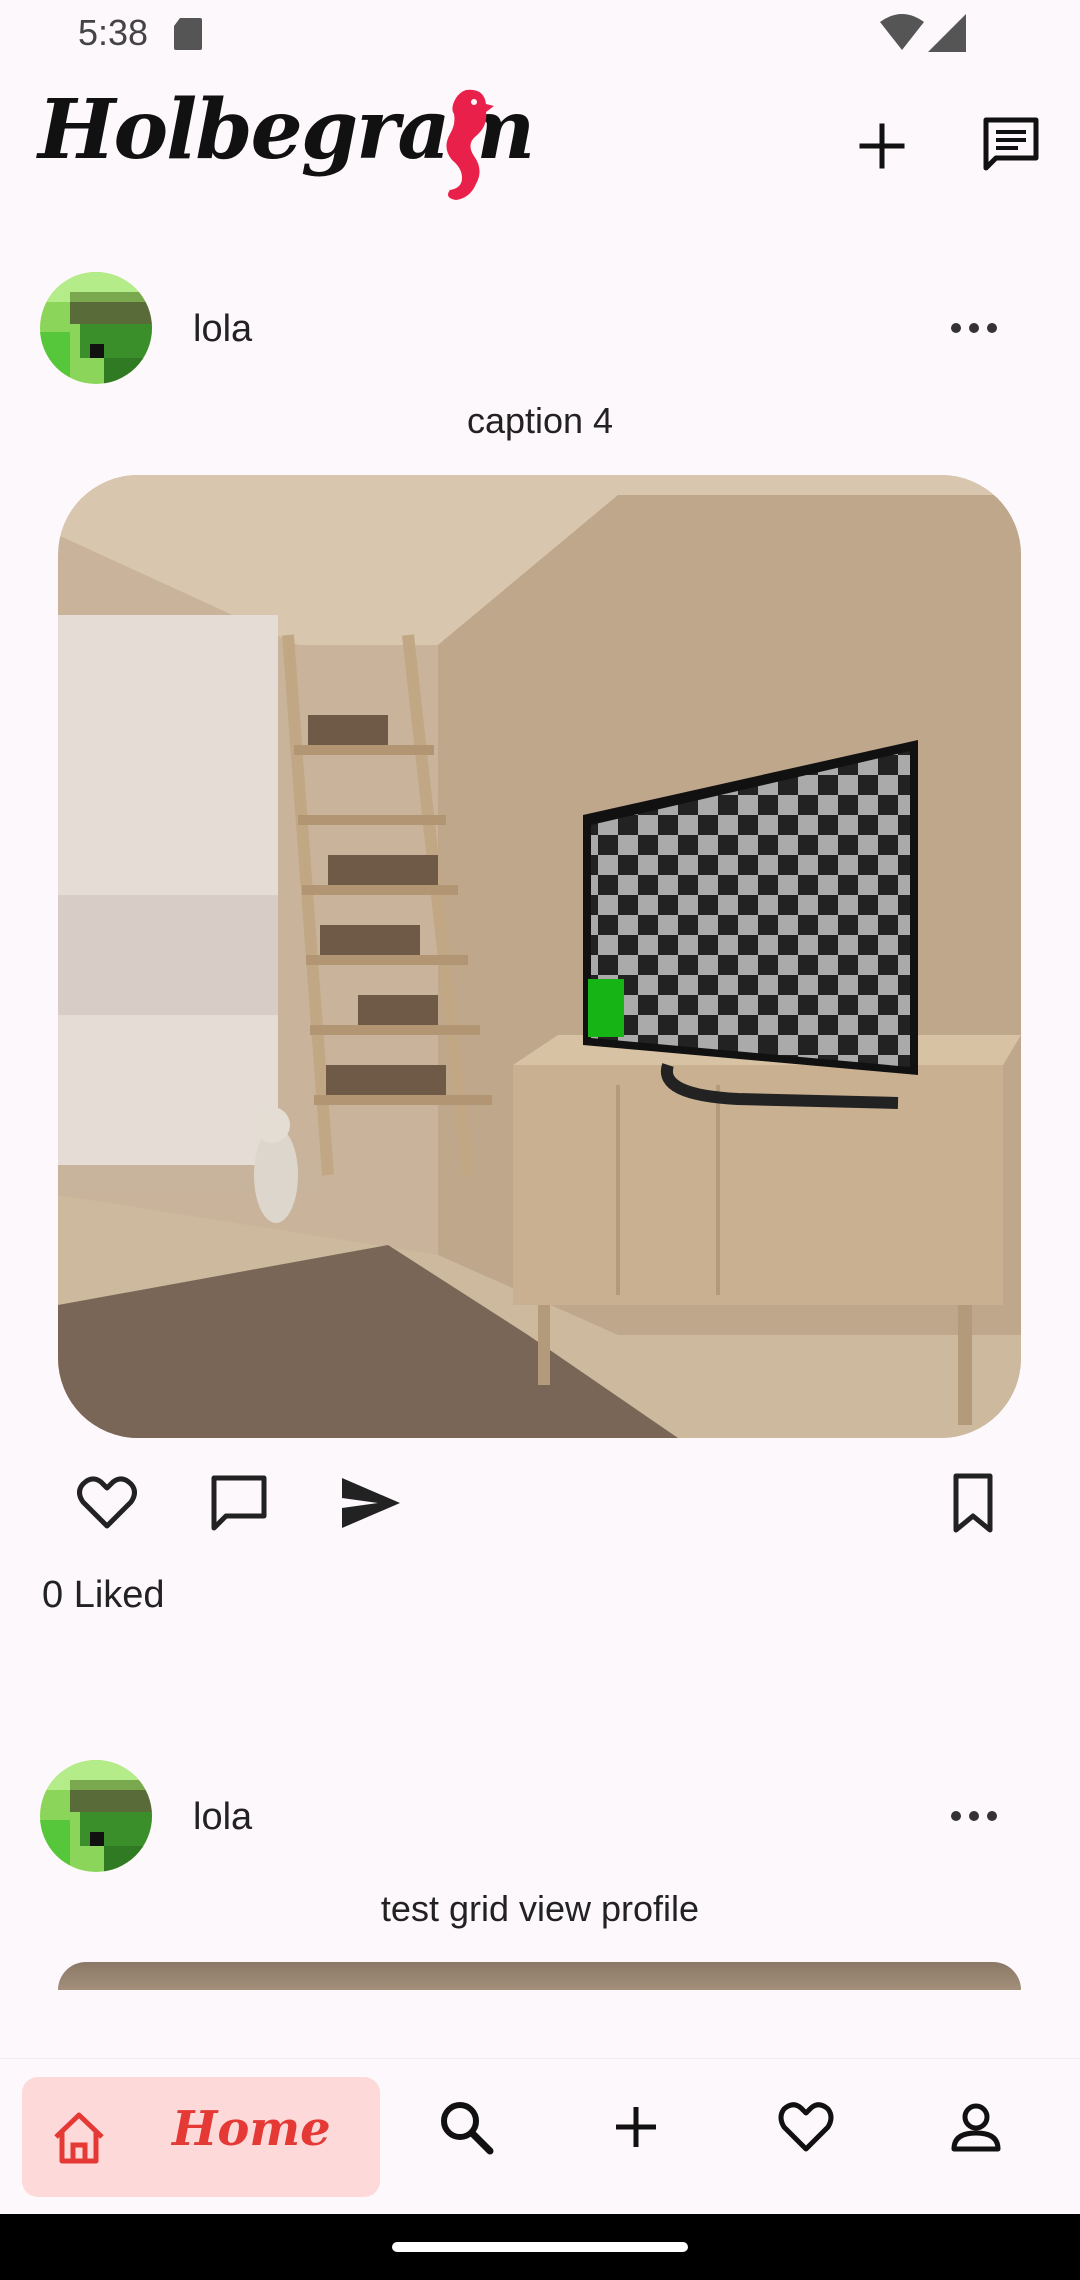  What do you see at coordinates (113, 32) in the screenshot?
I see `status-time: 5:38` at bounding box center [113, 32].